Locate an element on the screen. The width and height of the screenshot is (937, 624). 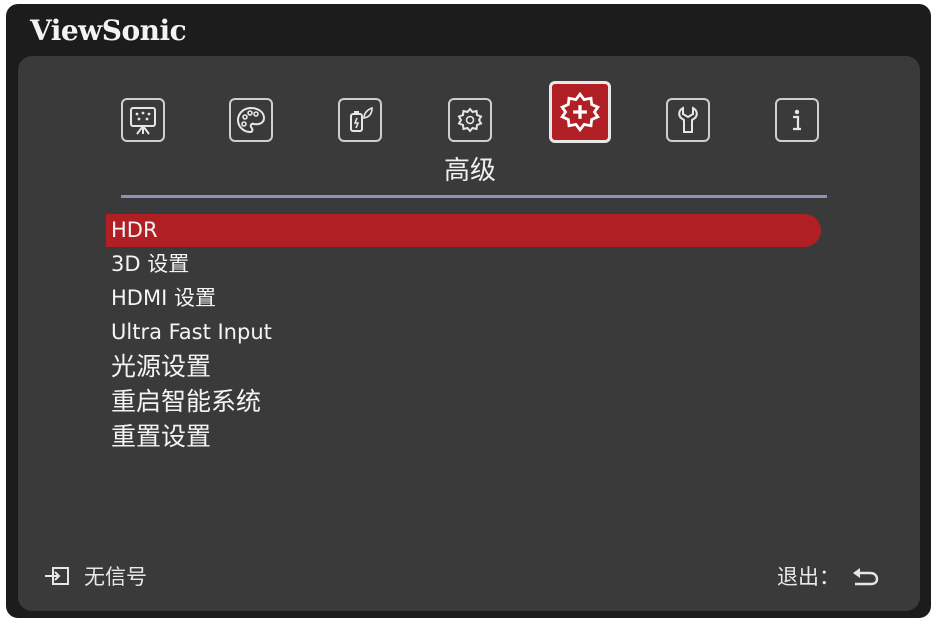
power-saving-icon is located at coordinates (361, 119).